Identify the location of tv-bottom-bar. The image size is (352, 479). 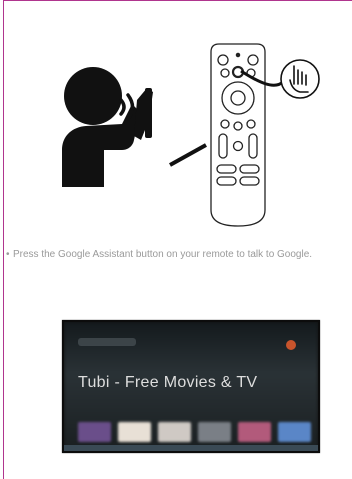
(191, 448).